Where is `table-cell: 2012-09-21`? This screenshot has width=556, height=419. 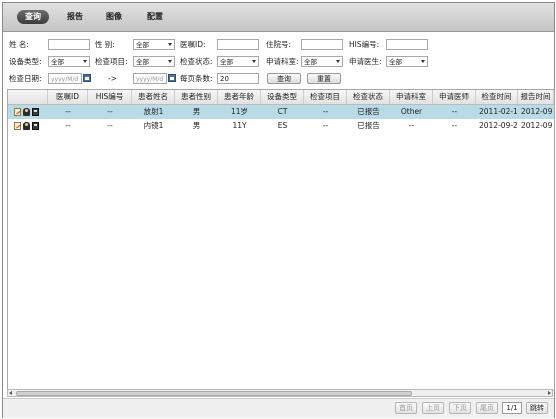
table-cell: 2012-09-21 is located at coordinates (498, 125).